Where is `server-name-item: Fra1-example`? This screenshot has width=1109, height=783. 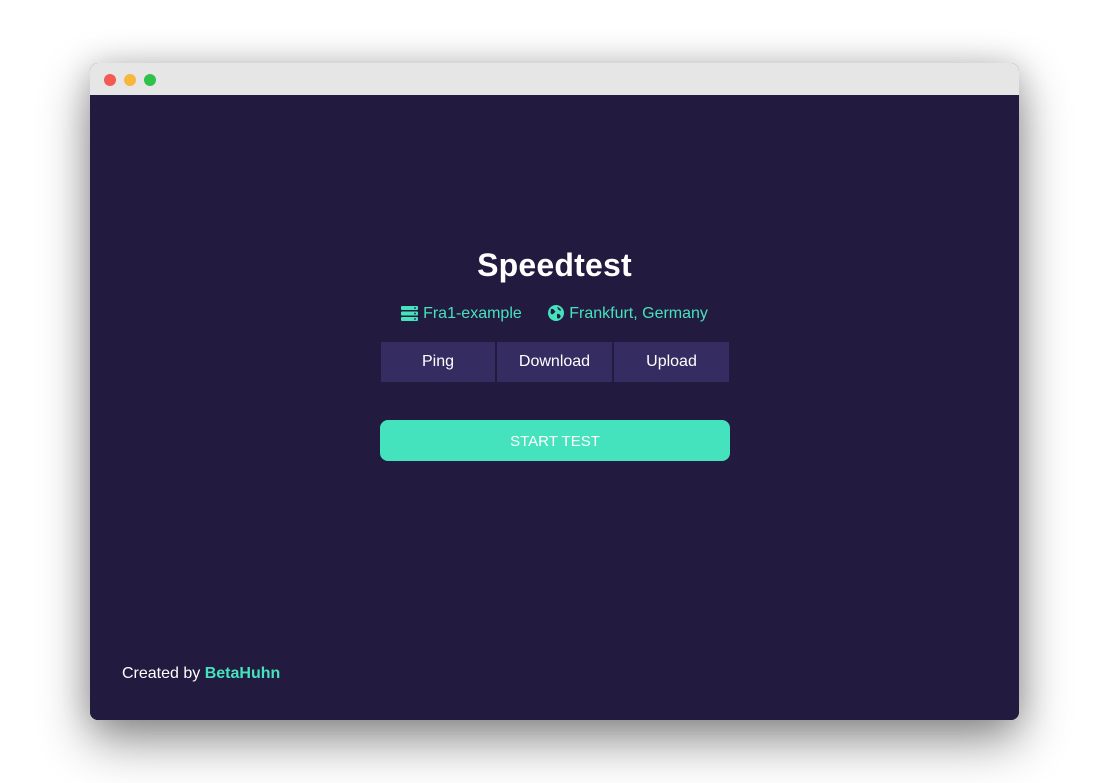
server-name-item: Fra1-example is located at coordinates (461, 314).